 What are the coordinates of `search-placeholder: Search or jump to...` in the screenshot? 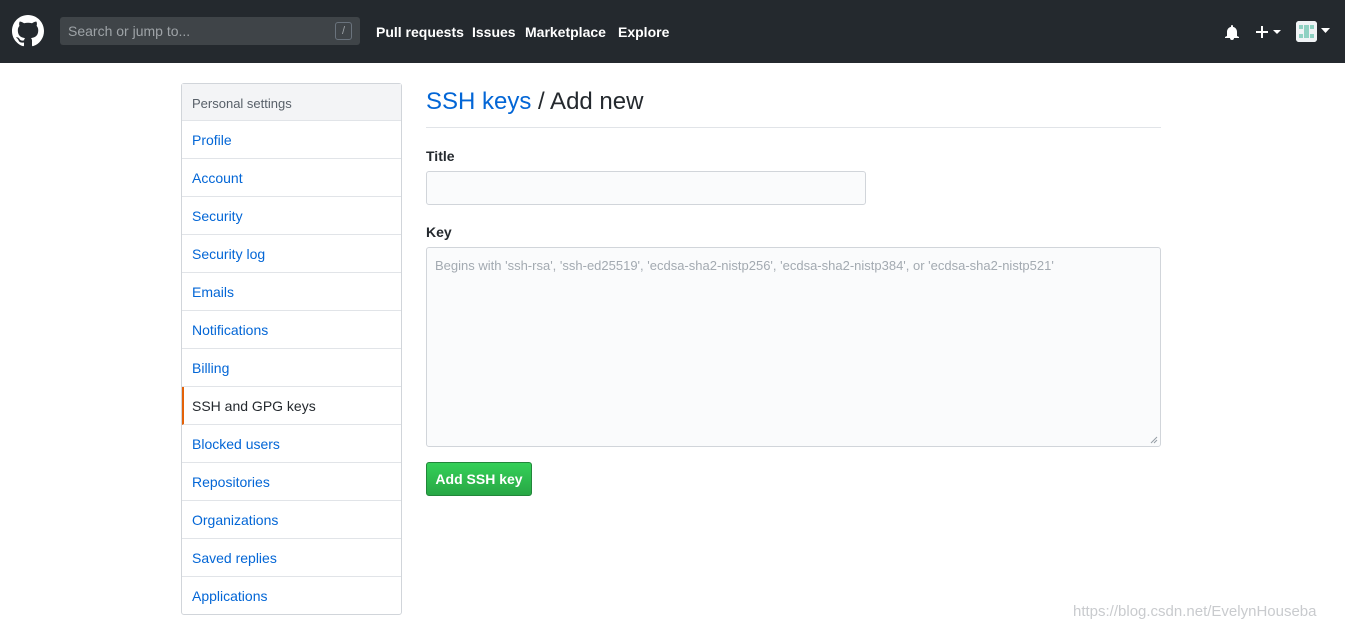 It's located at (129, 31).